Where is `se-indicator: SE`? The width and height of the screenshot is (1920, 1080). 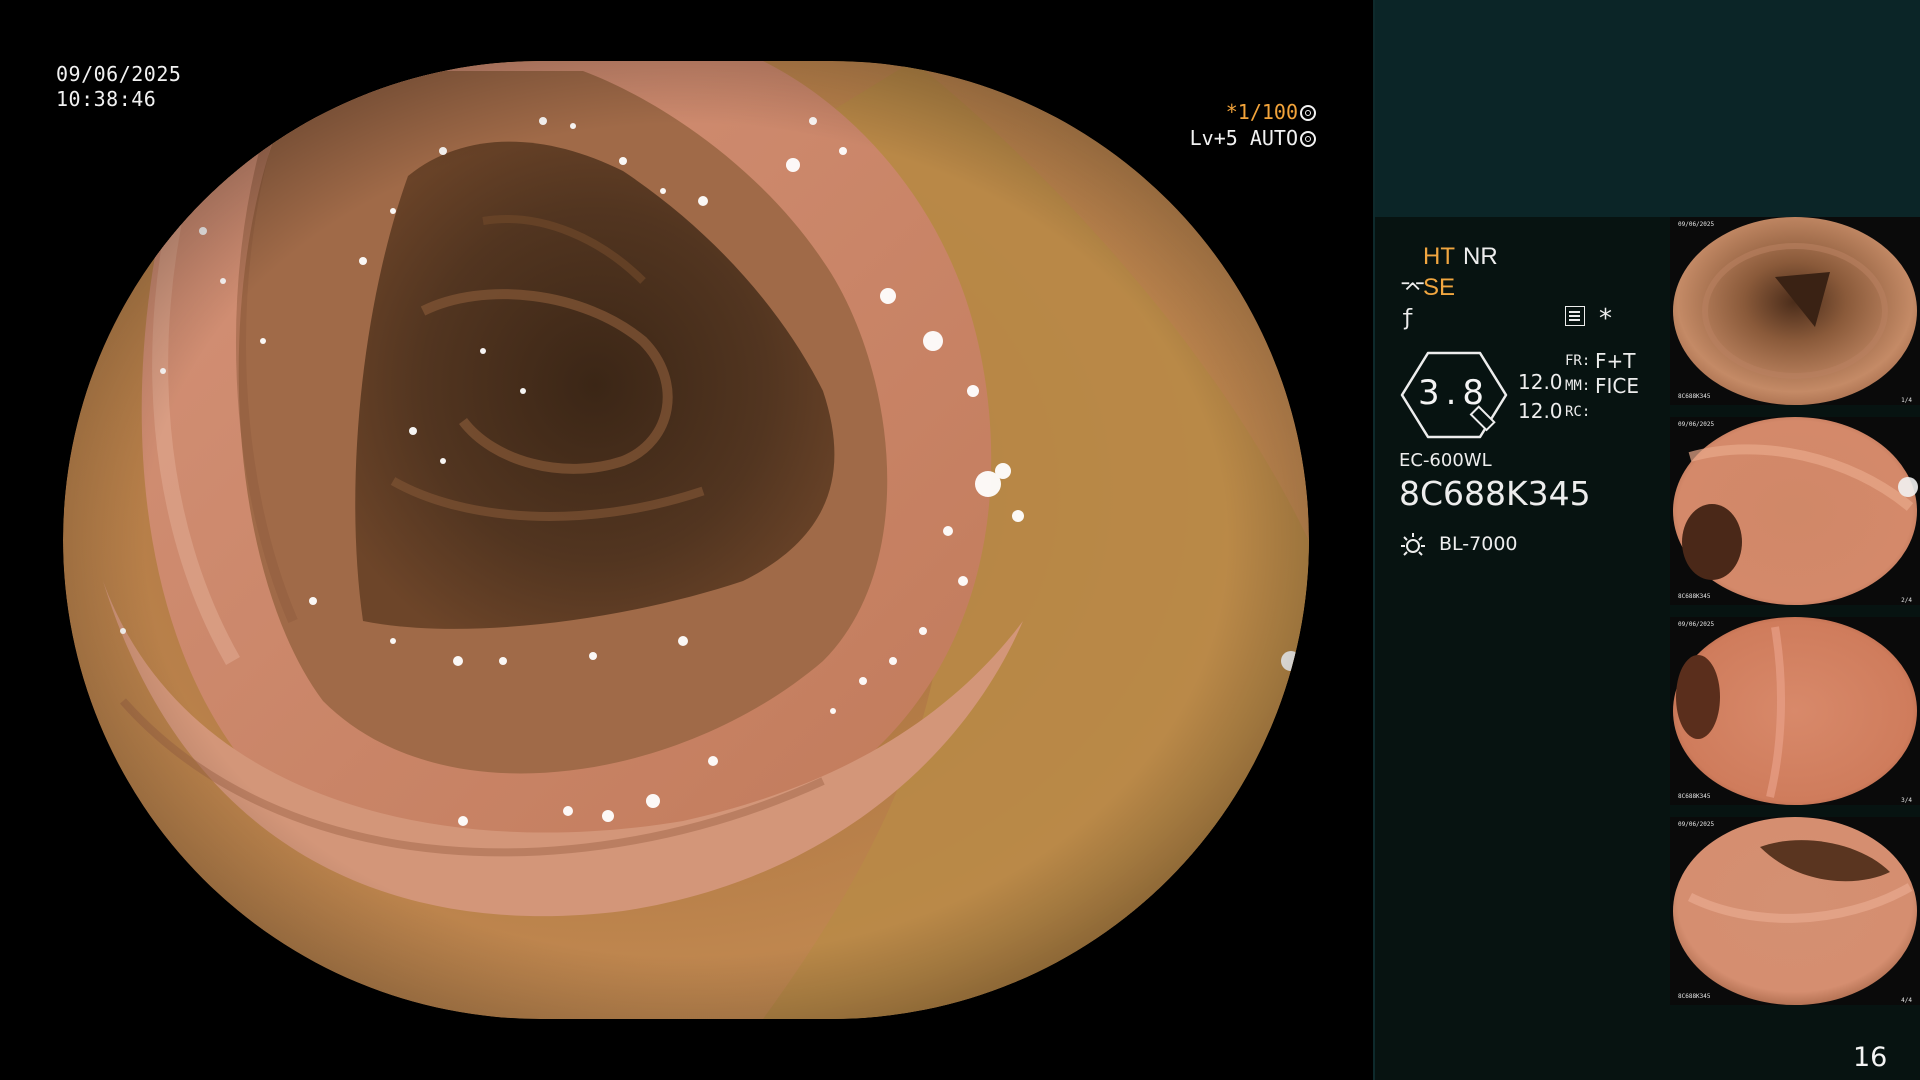 se-indicator: SE is located at coordinates (1439, 287).